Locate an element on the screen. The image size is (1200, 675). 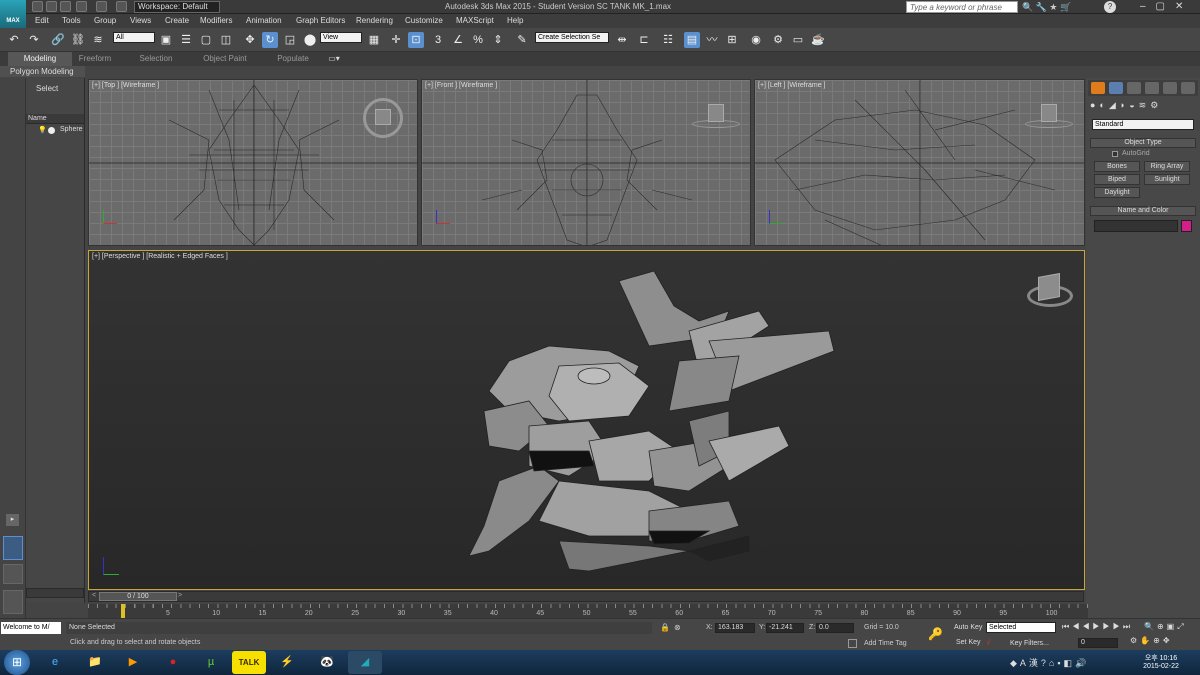
ring-array-button: Ring Array is located at coordinates (1167, 166).